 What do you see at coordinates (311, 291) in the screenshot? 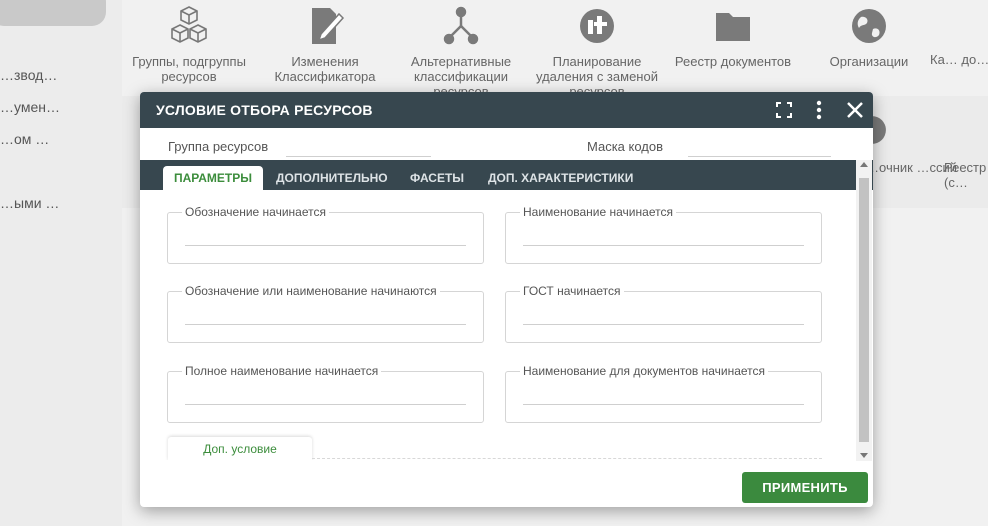
I see `field-label: Обозначение или наименование начинаются` at bounding box center [311, 291].